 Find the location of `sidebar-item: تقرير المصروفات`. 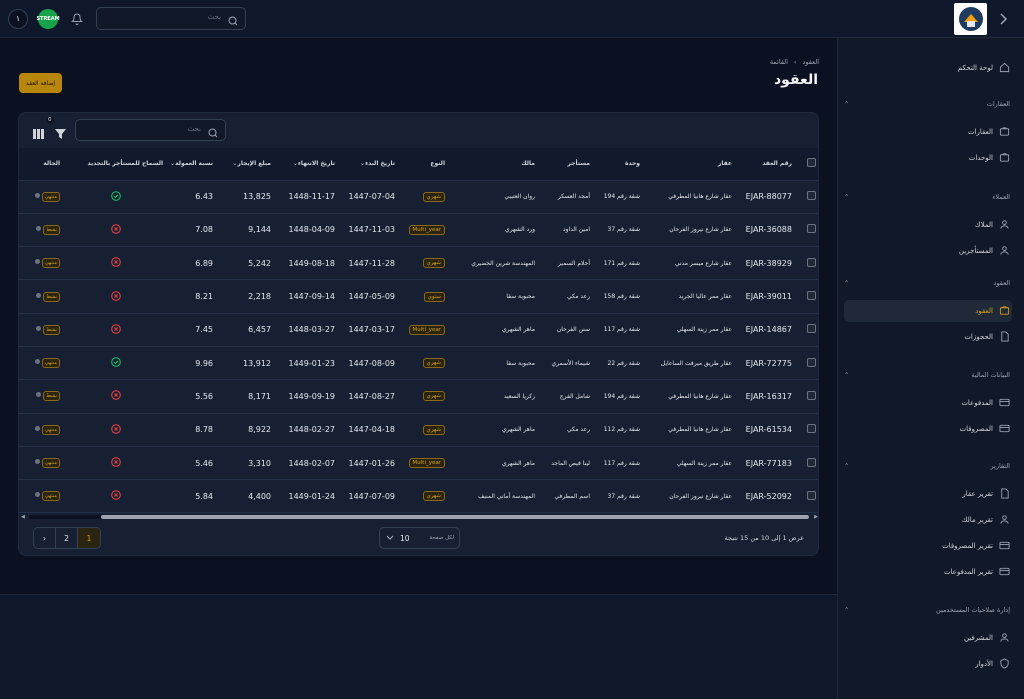

sidebar-item: تقرير المصروفات is located at coordinates (928, 546).